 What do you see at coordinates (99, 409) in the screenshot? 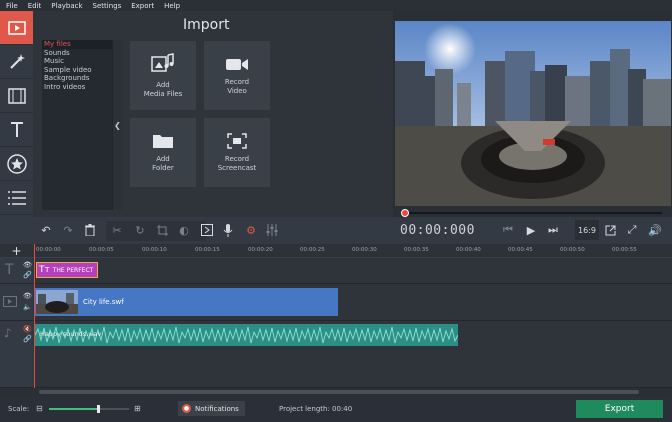
I see `scale-slider-handle` at bounding box center [99, 409].